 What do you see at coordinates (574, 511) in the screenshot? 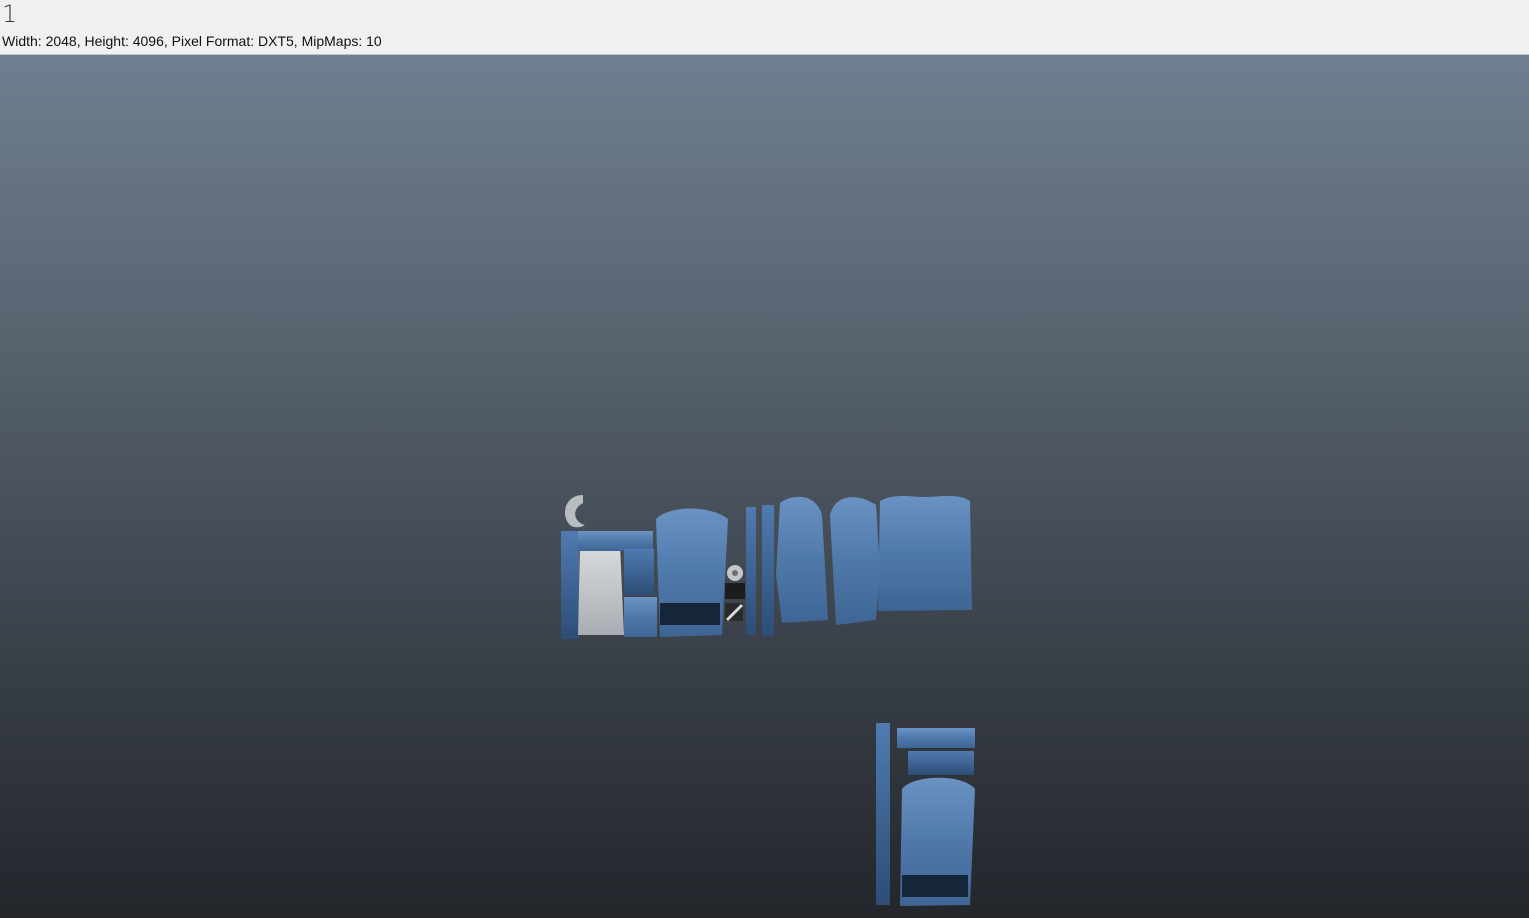
I see `collar-piece` at bounding box center [574, 511].